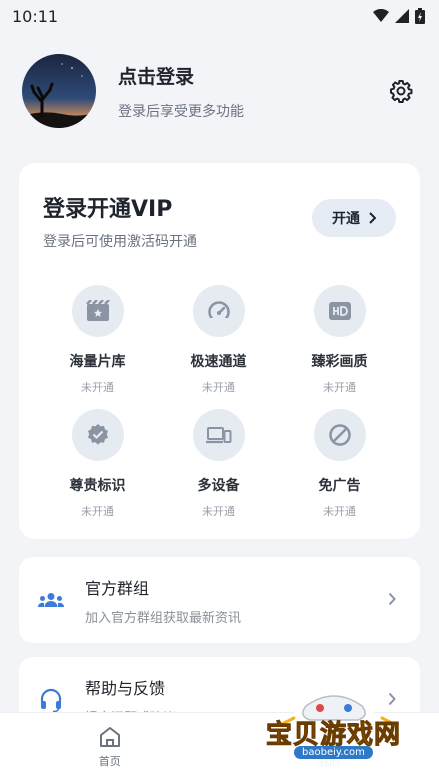 The width and height of the screenshot is (439, 780). I want to click on nav-home-label: 首页, so click(109, 761).